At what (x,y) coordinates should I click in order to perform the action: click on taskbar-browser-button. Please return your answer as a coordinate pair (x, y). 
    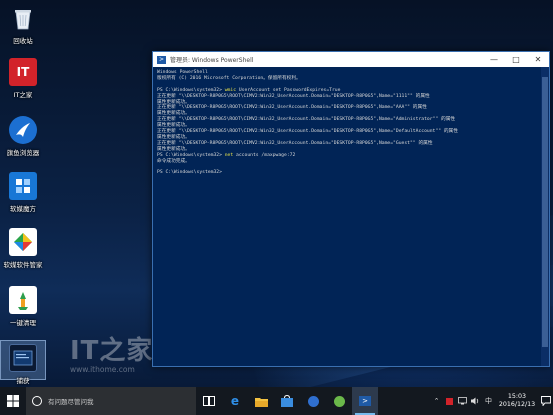
    Looking at the image, I should click on (313, 401).